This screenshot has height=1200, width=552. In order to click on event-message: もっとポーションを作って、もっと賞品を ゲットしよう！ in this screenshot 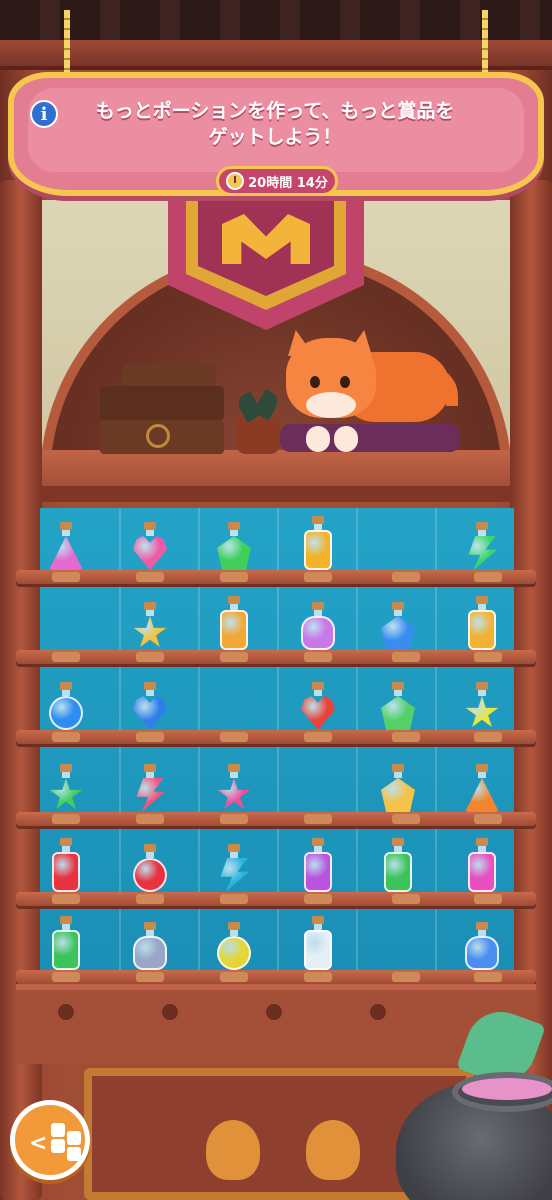, I will do `click(275, 124)`.